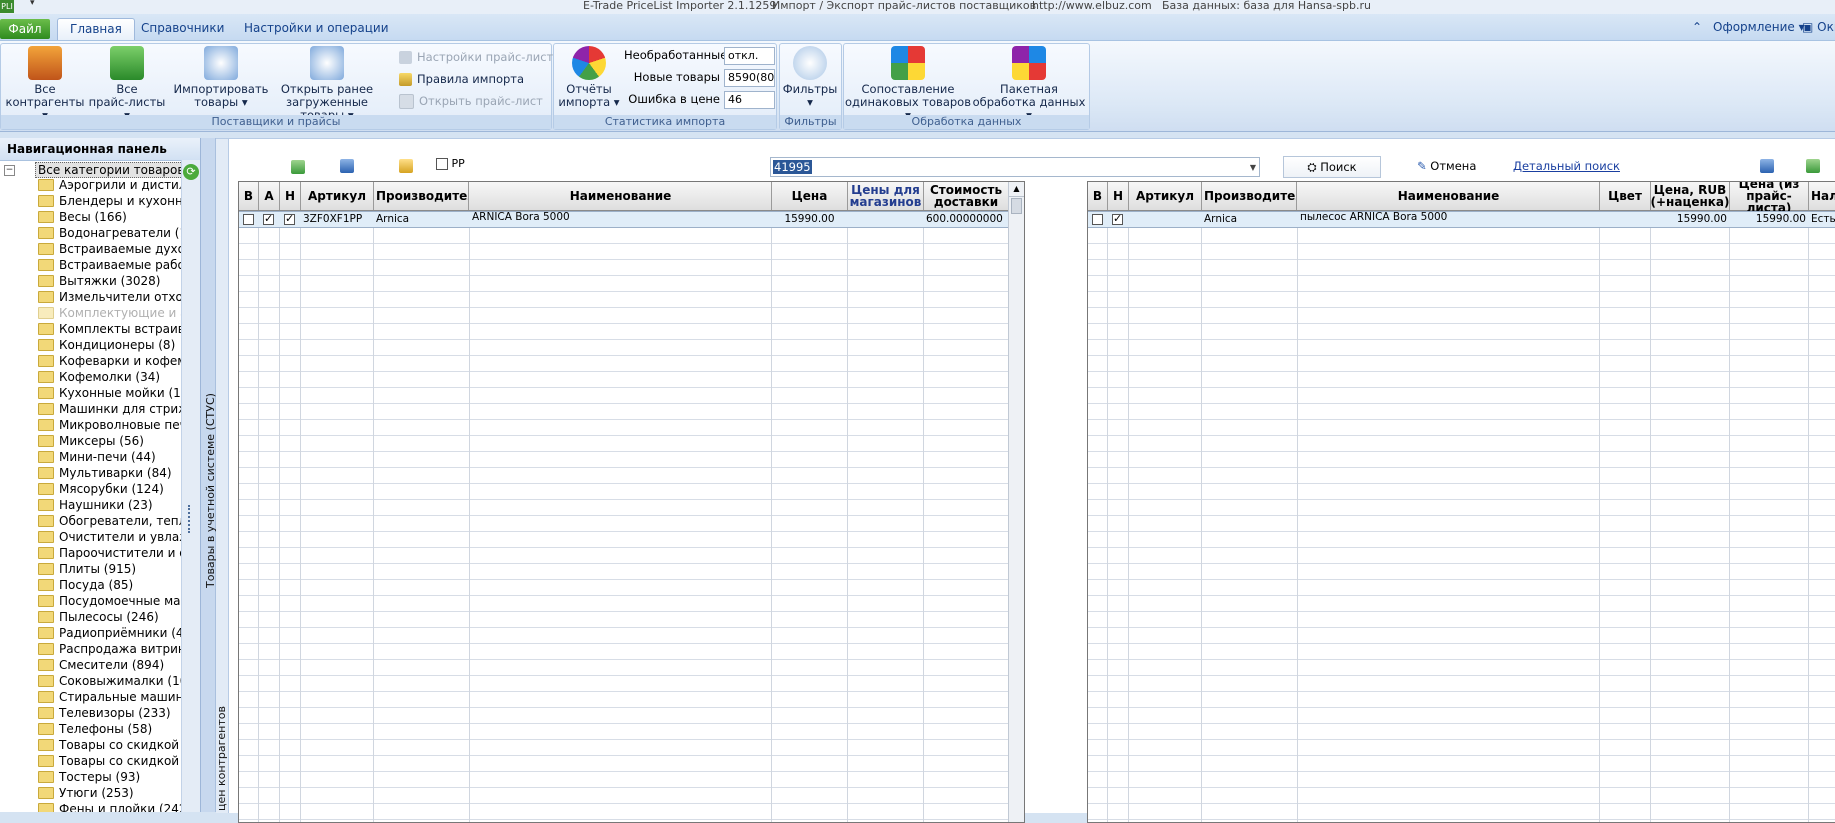  I want to click on col-manufacturer-right: Производитель, so click(1249, 196).